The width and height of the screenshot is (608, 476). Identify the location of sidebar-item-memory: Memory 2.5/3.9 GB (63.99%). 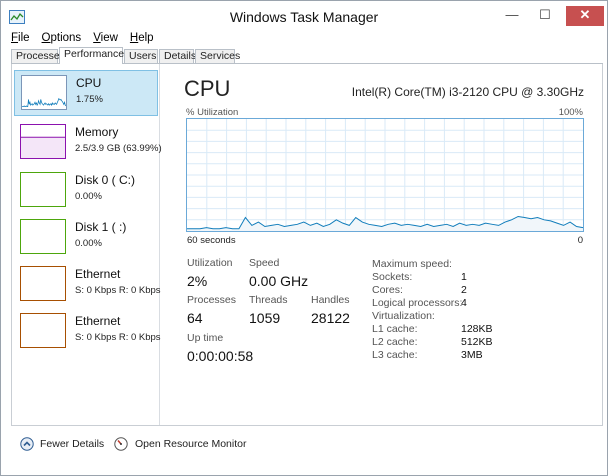
(88, 143).